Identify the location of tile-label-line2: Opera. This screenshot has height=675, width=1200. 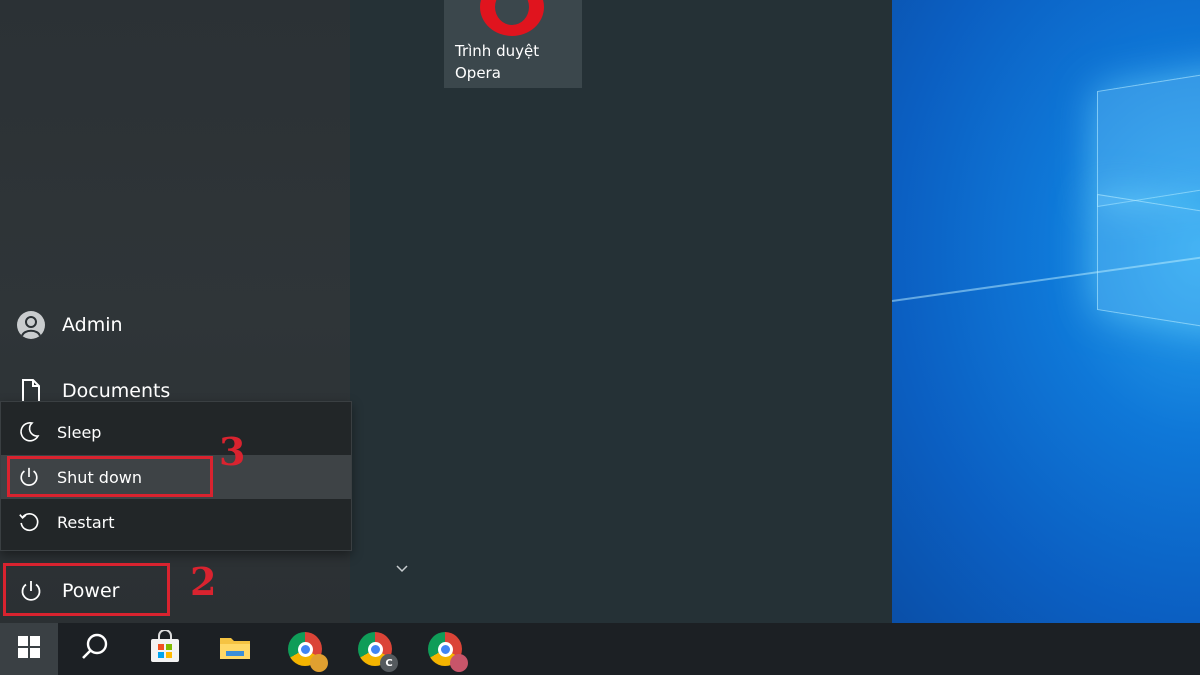
(478, 73).